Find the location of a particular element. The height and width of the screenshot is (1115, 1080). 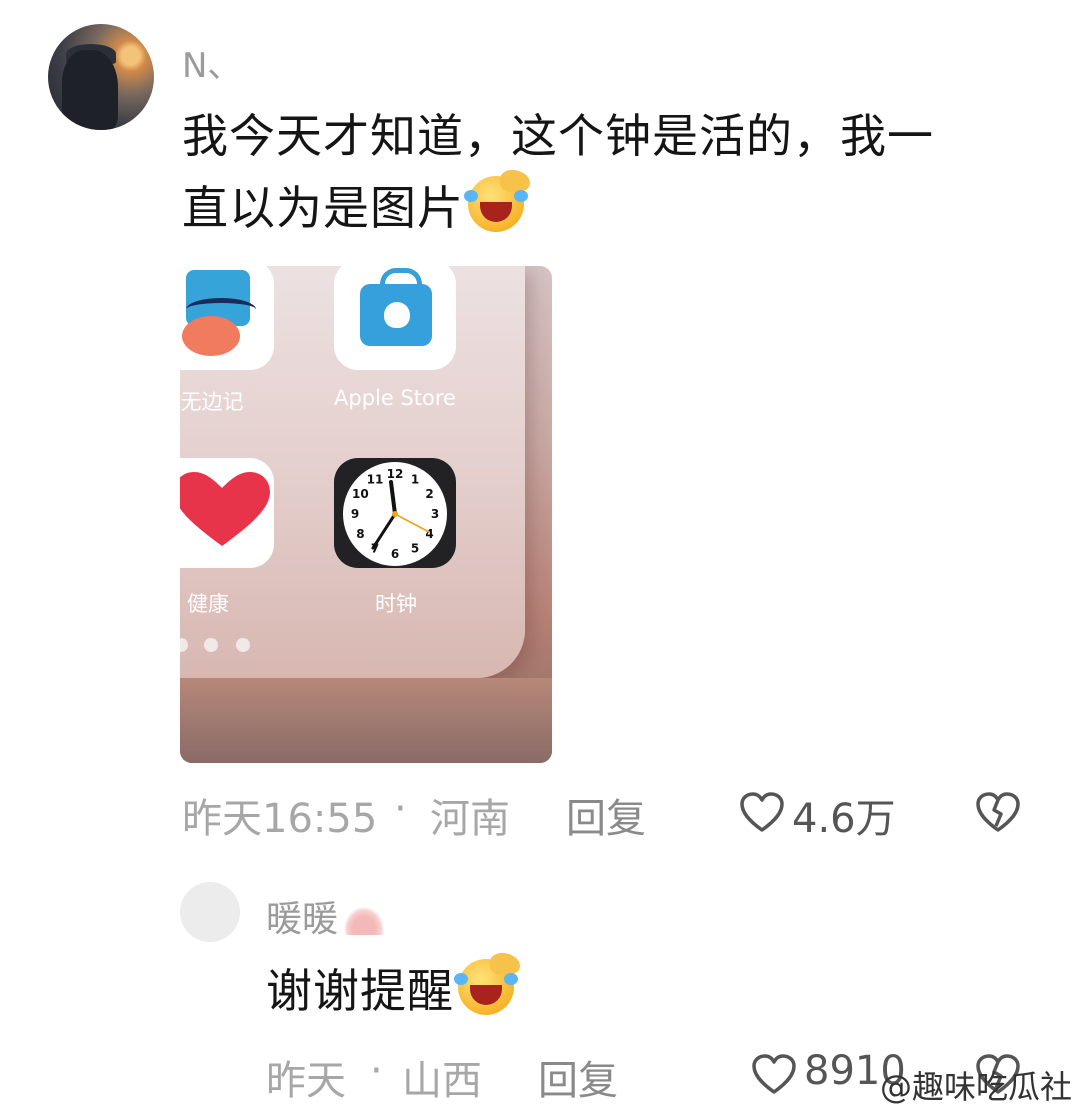

comment-text: 我今天才知道，这个钟是活的，我一 直以为是图片 is located at coordinates (612, 172).